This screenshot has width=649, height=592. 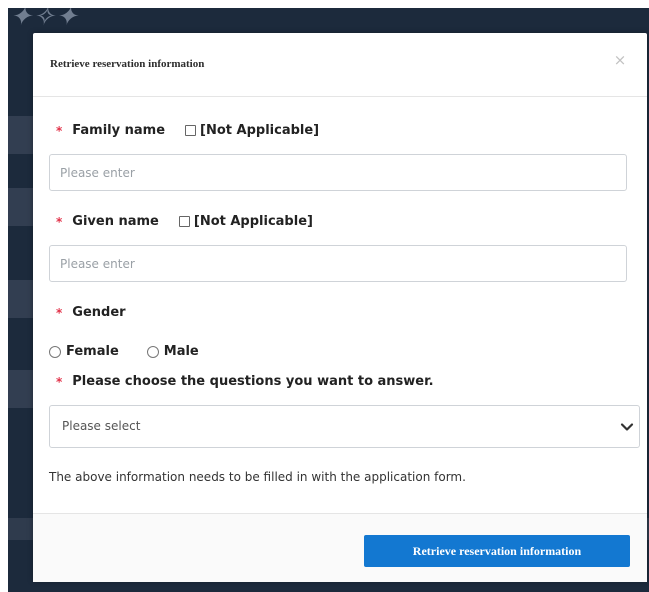 I want to click on family-name-label-row: * Family name [Not Applicable], so click(x=187, y=130).